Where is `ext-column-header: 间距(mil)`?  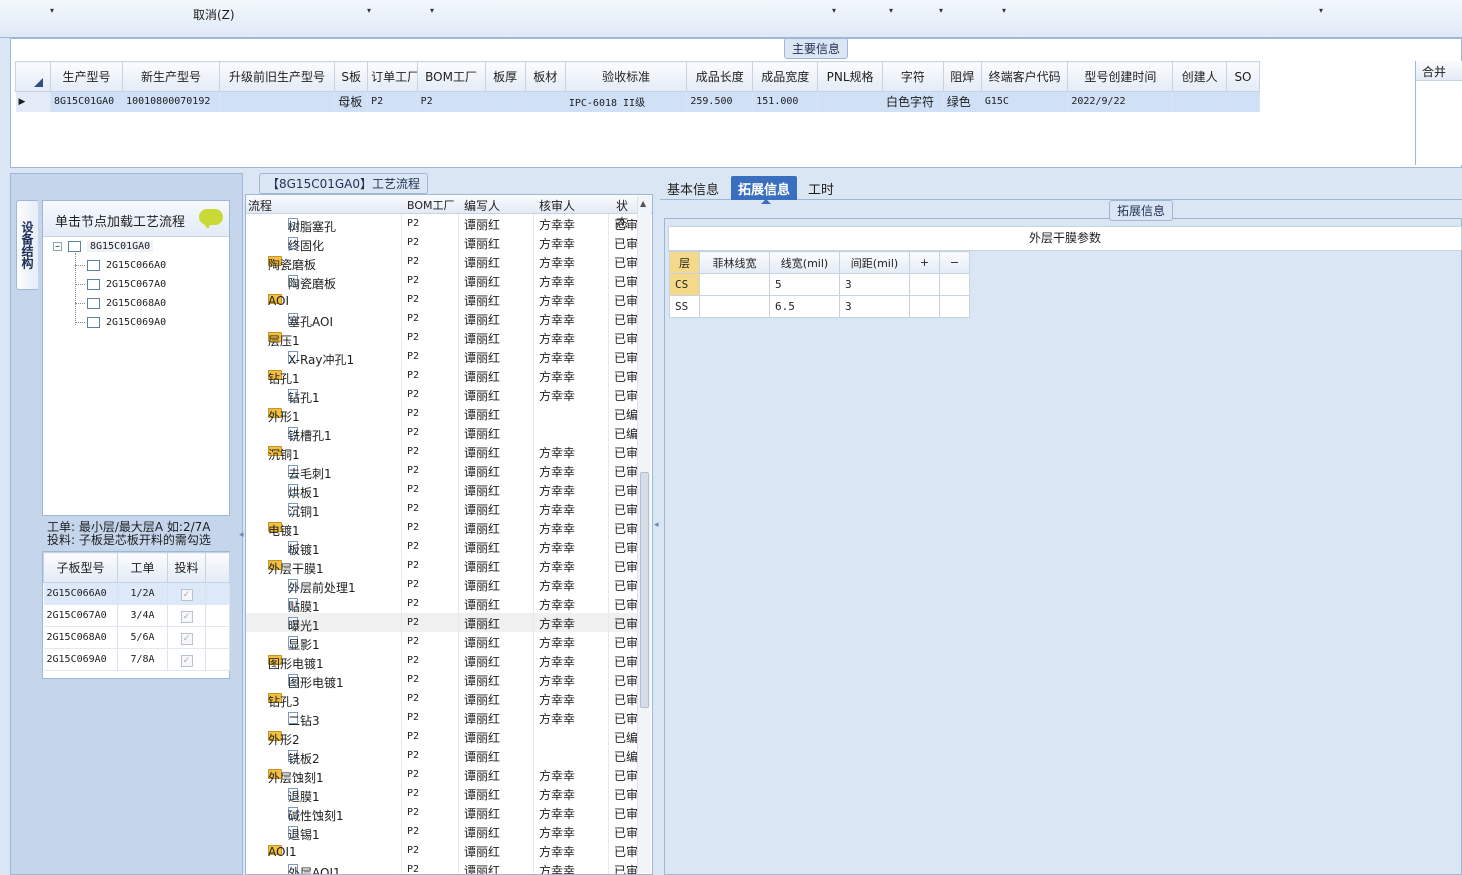 ext-column-header: 间距(mil) is located at coordinates (874, 262).